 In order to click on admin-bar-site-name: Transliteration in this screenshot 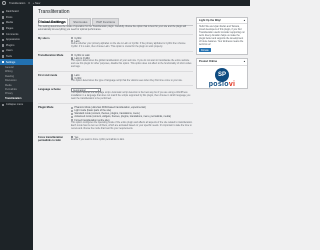, I will do `click(17, 3)`.